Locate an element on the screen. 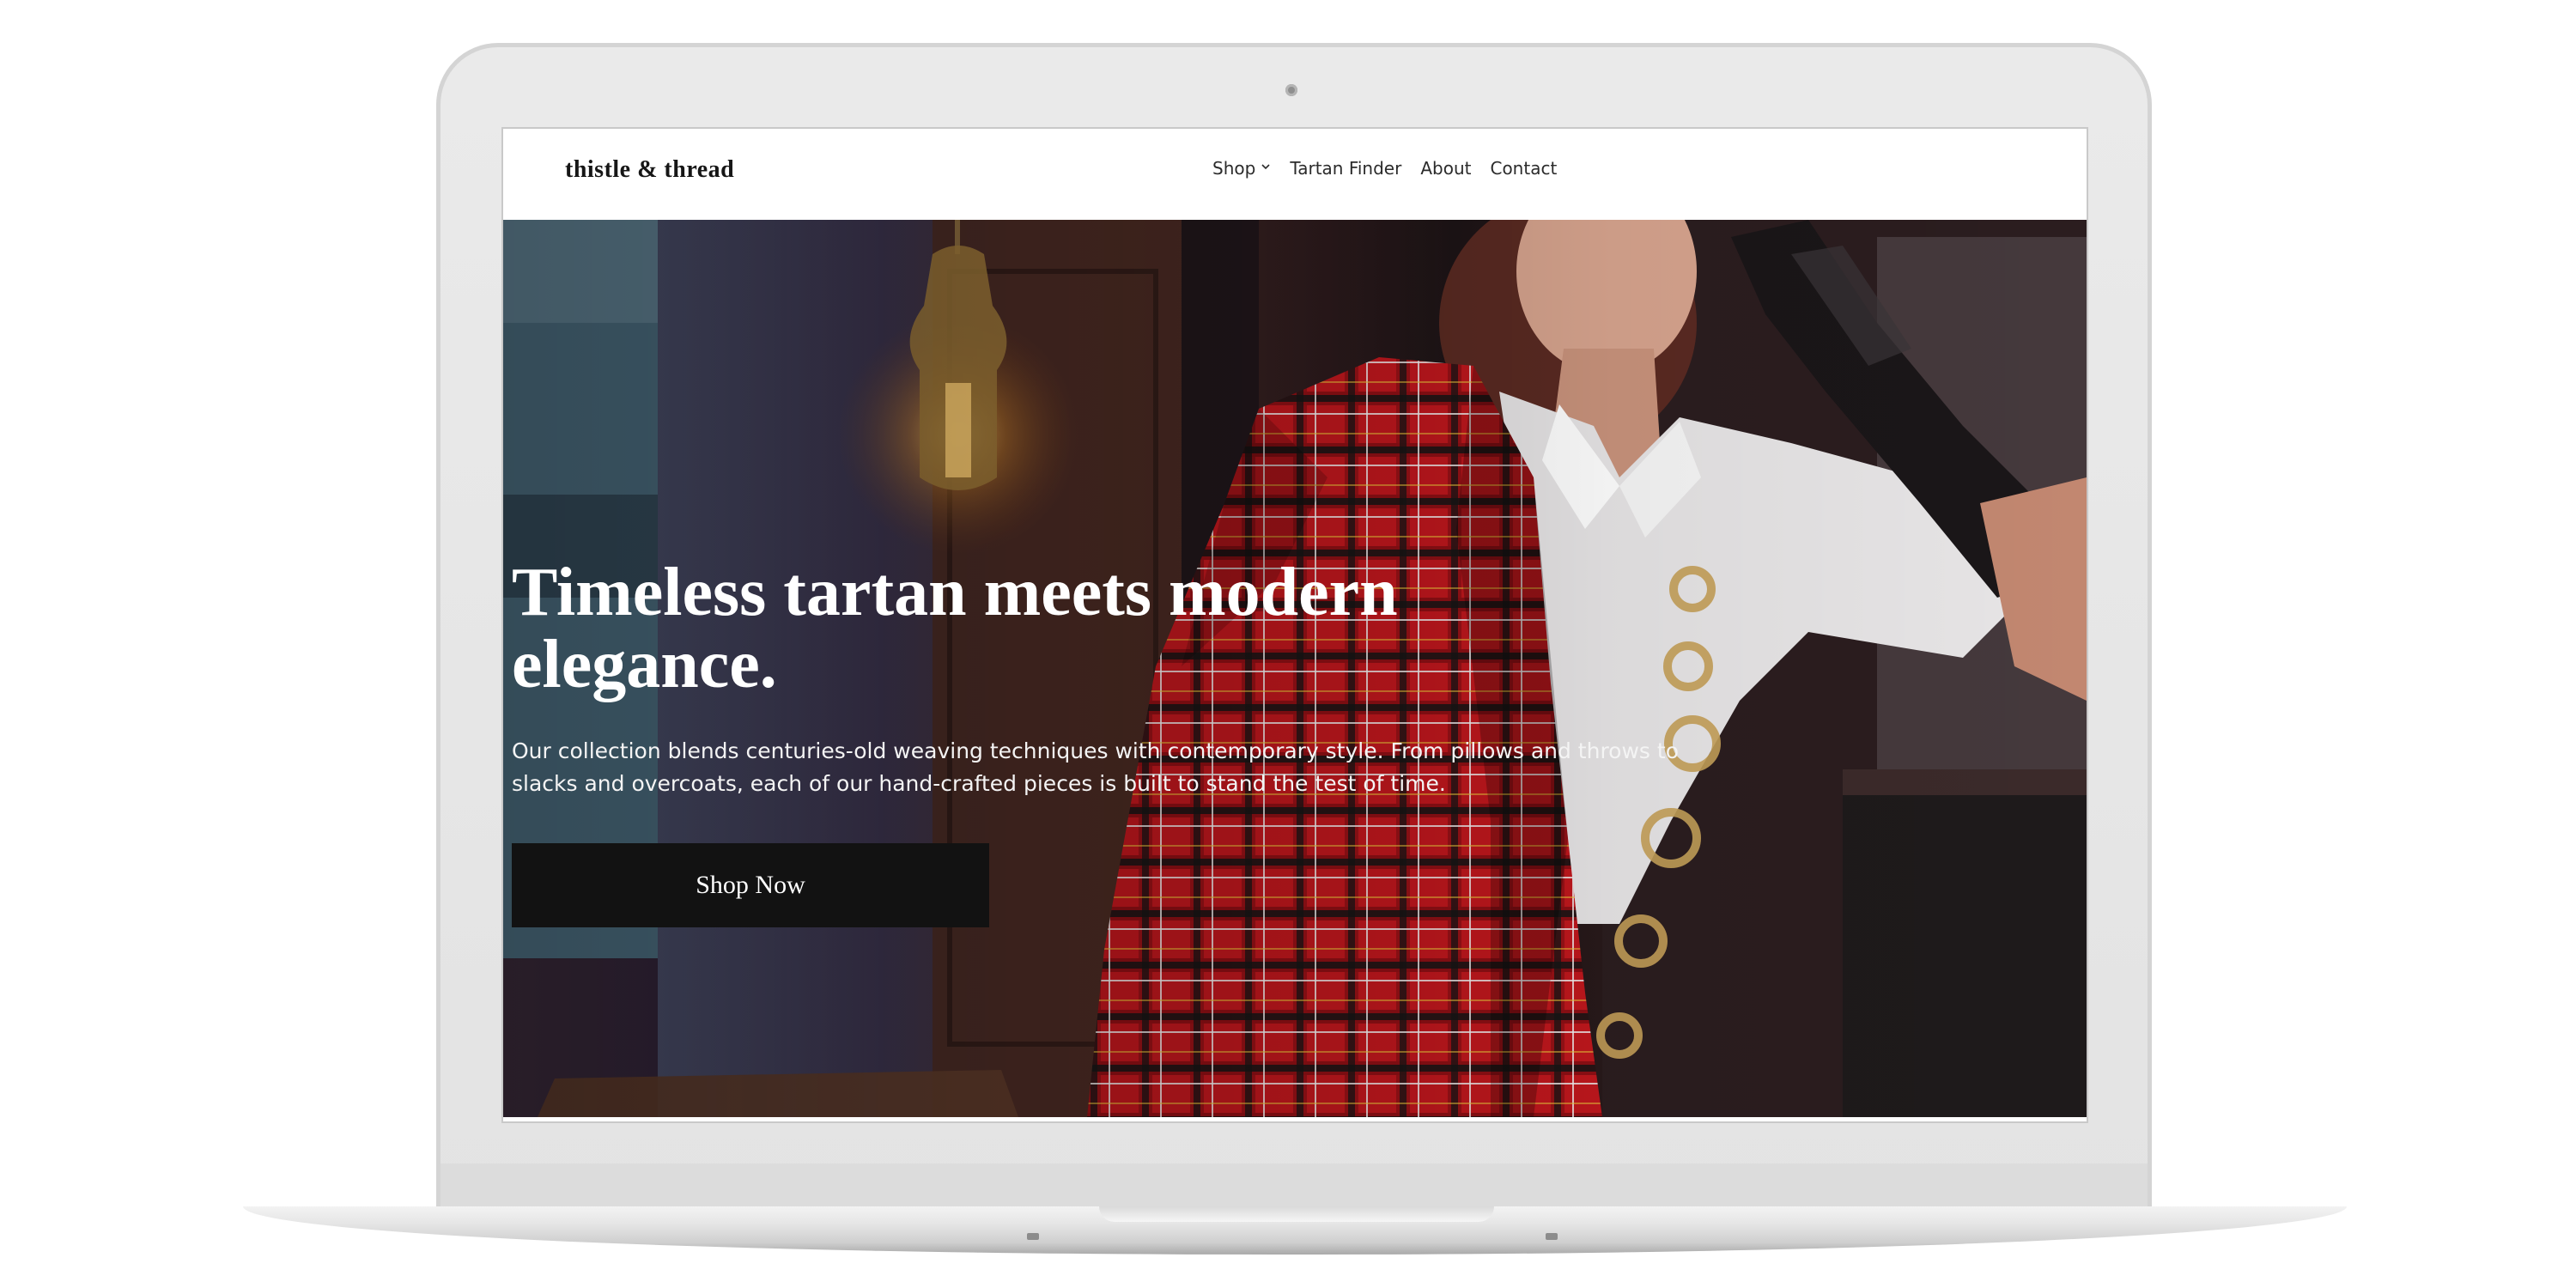 The image size is (2576, 1288). laptop-foot-left is located at coordinates (1033, 1236).